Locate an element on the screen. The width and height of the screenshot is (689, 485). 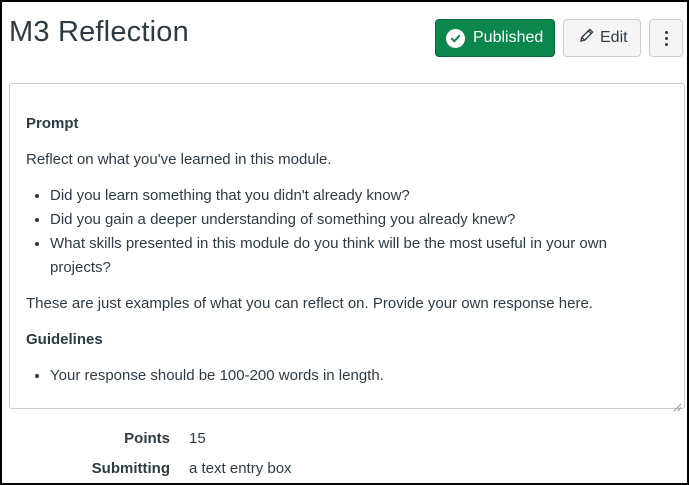
published-button: Published is located at coordinates (495, 38).